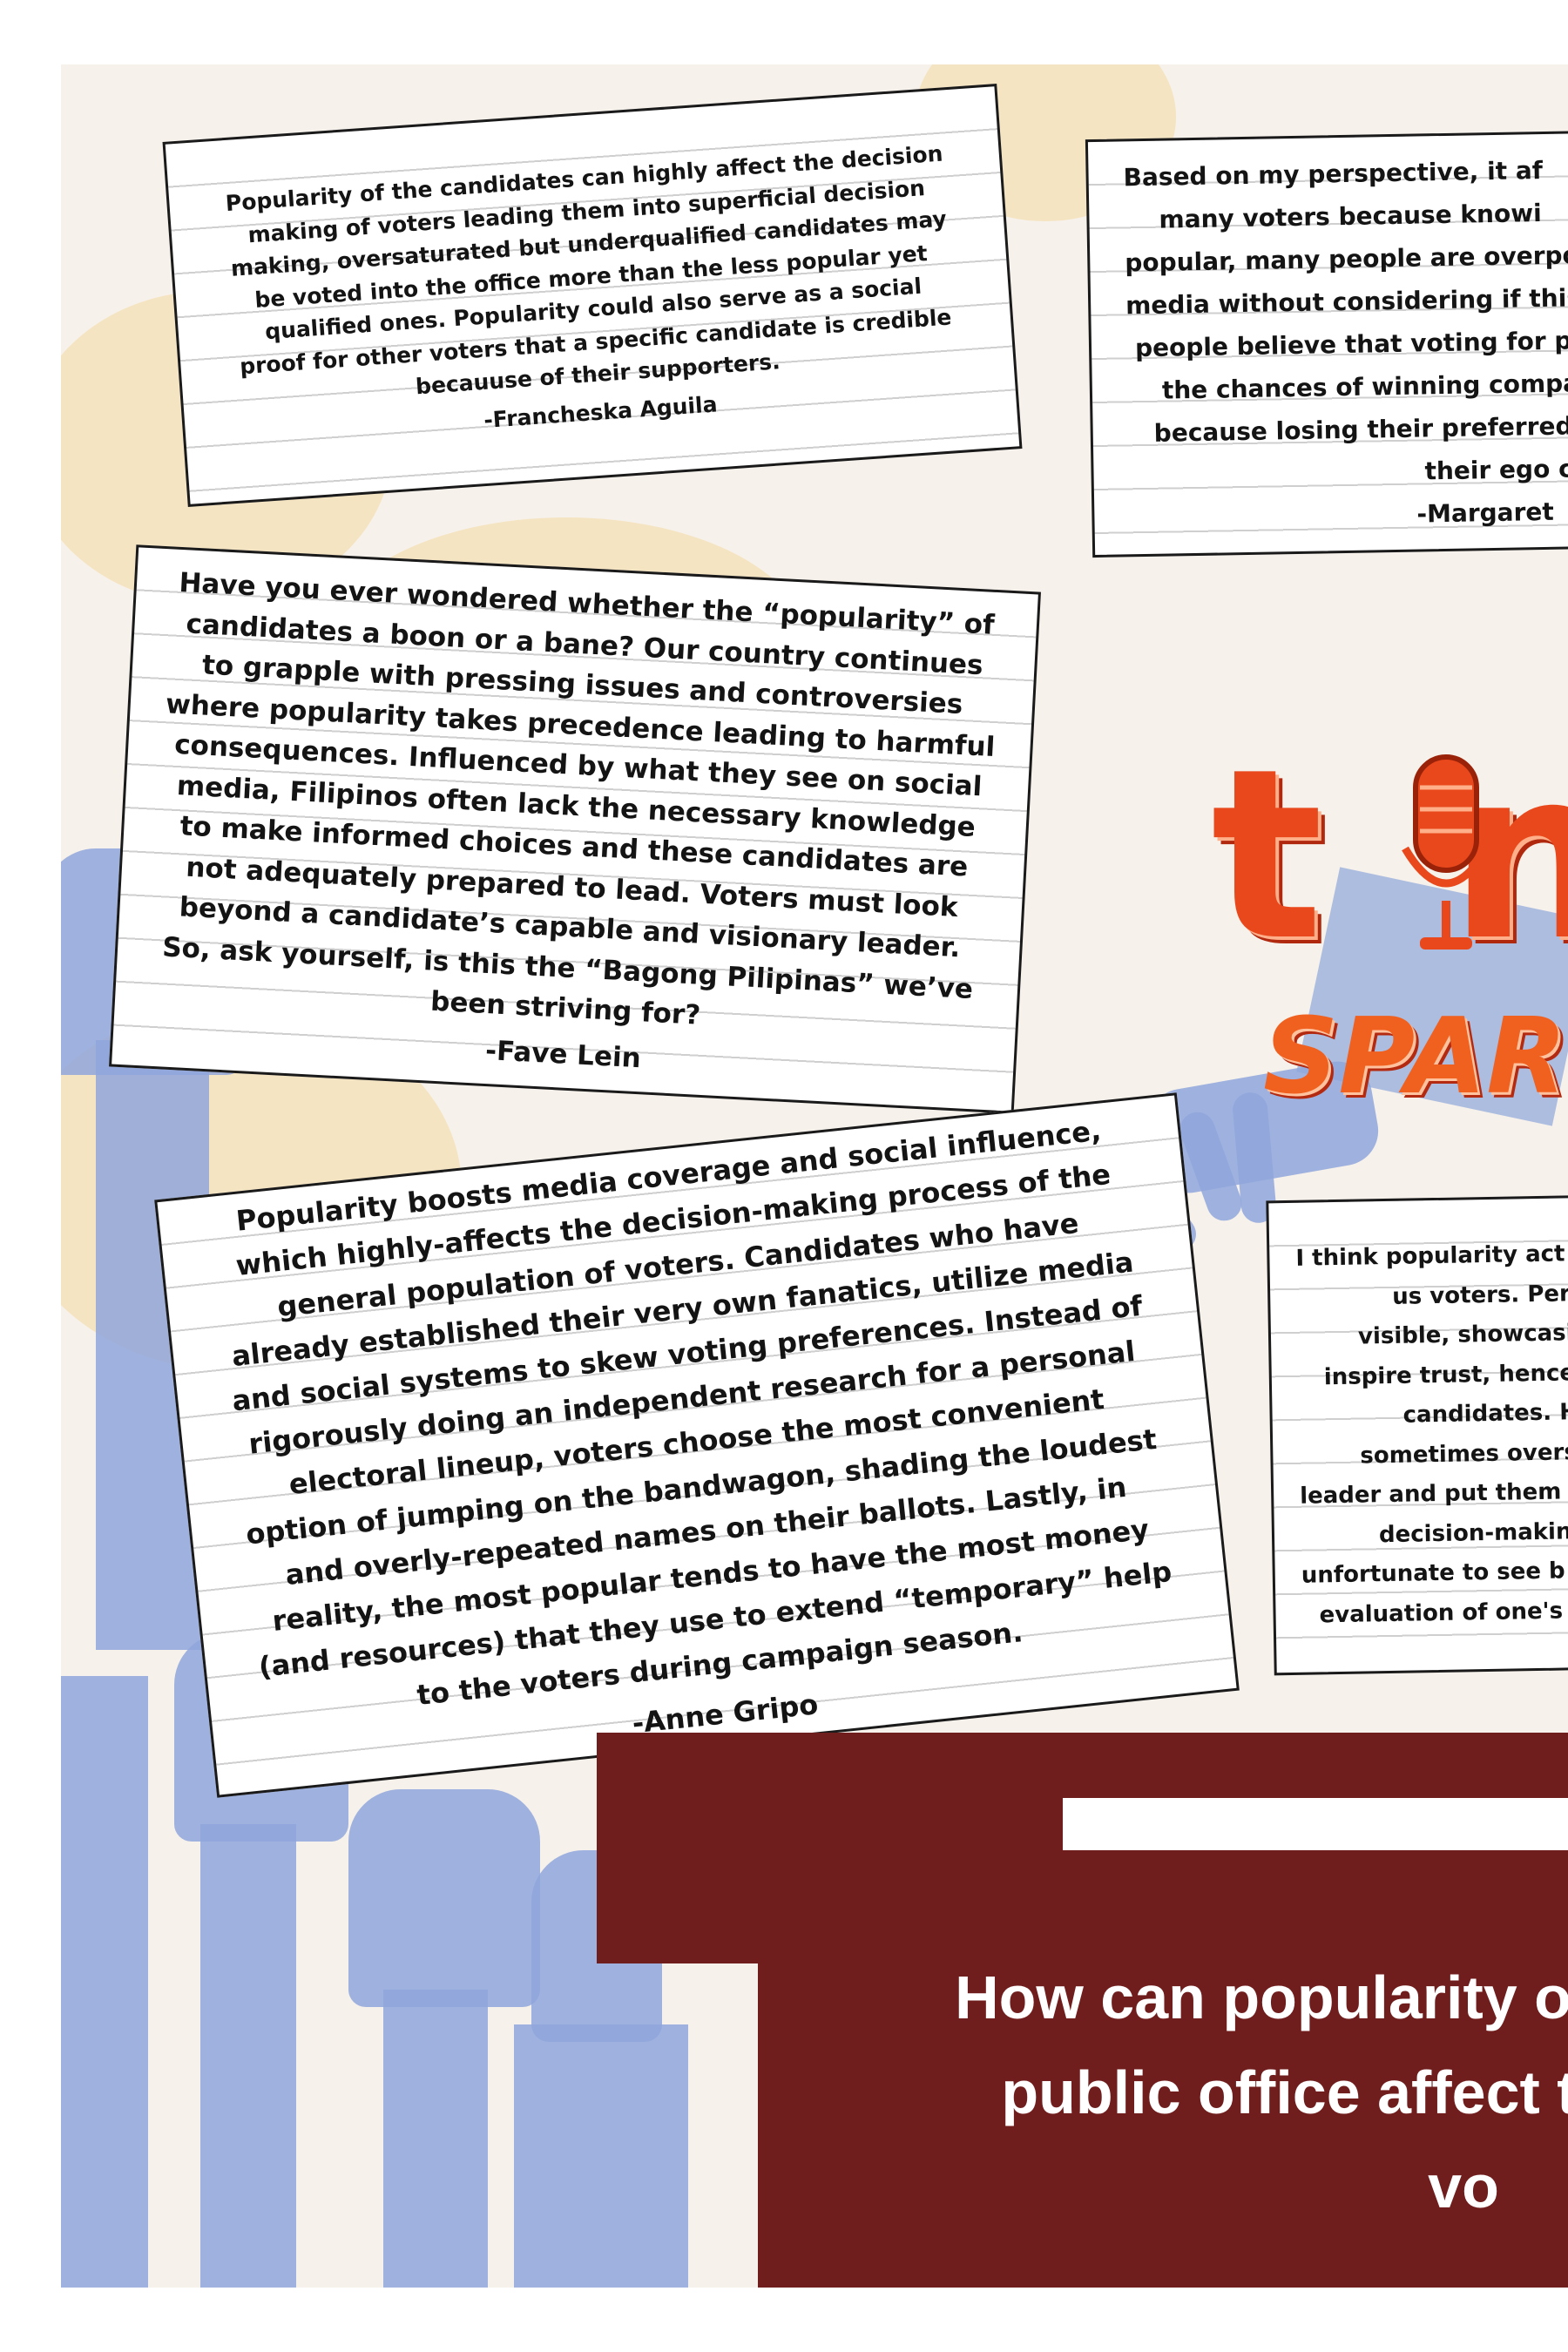 This screenshot has height=2352, width=1568. What do you see at coordinates (1464, 1454) in the screenshot?
I see `opinion-line: sometimes overst` at bounding box center [1464, 1454].